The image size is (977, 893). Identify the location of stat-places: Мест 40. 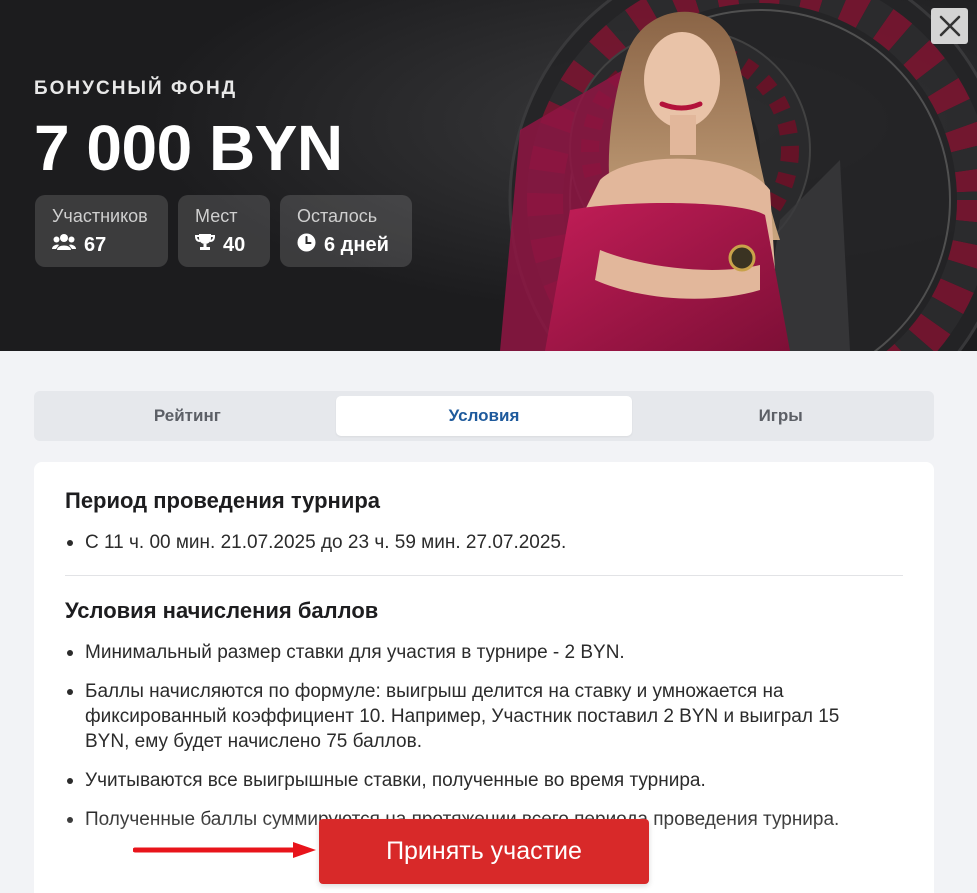
(224, 231).